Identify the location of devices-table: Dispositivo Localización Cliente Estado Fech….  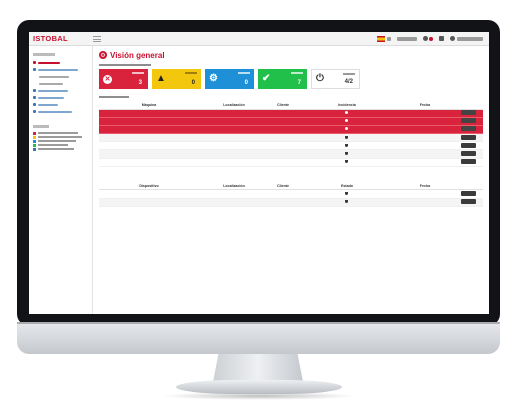
(291, 194).